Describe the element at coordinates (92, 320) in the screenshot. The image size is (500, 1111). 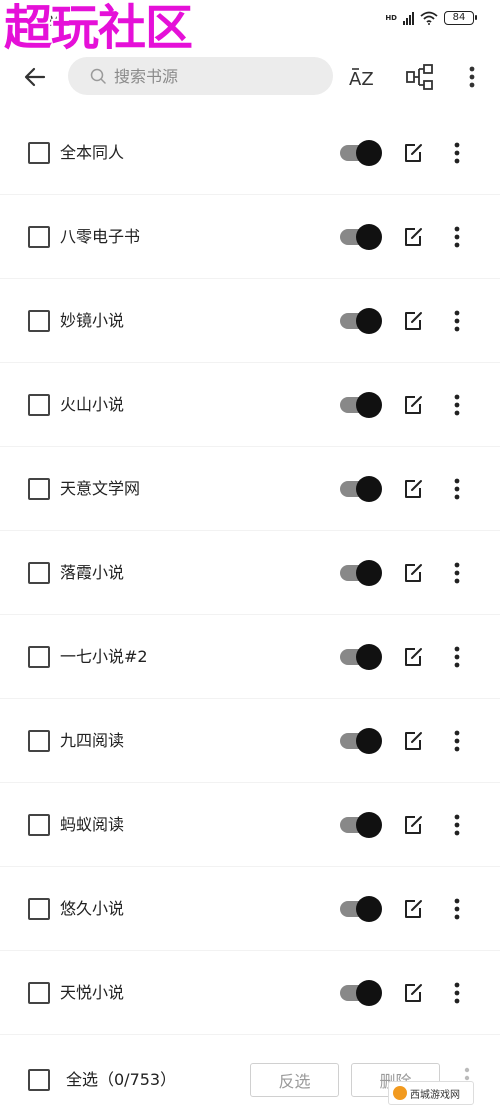
I see `source-name: 妙镜小说` at that location.